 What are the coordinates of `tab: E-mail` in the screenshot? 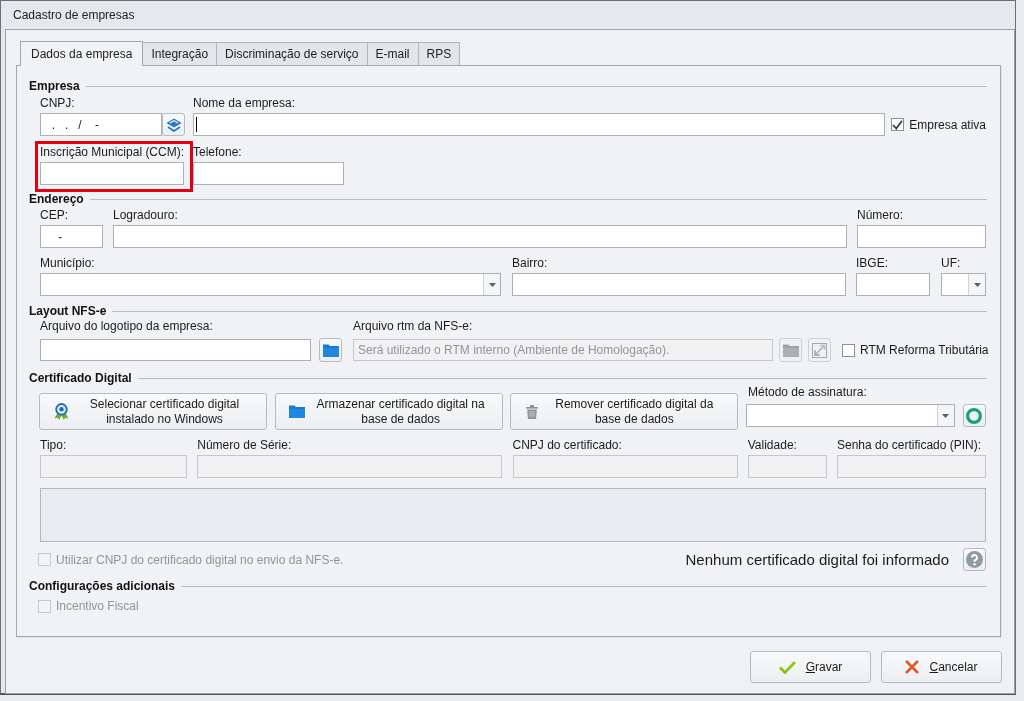 It's located at (392, 53).